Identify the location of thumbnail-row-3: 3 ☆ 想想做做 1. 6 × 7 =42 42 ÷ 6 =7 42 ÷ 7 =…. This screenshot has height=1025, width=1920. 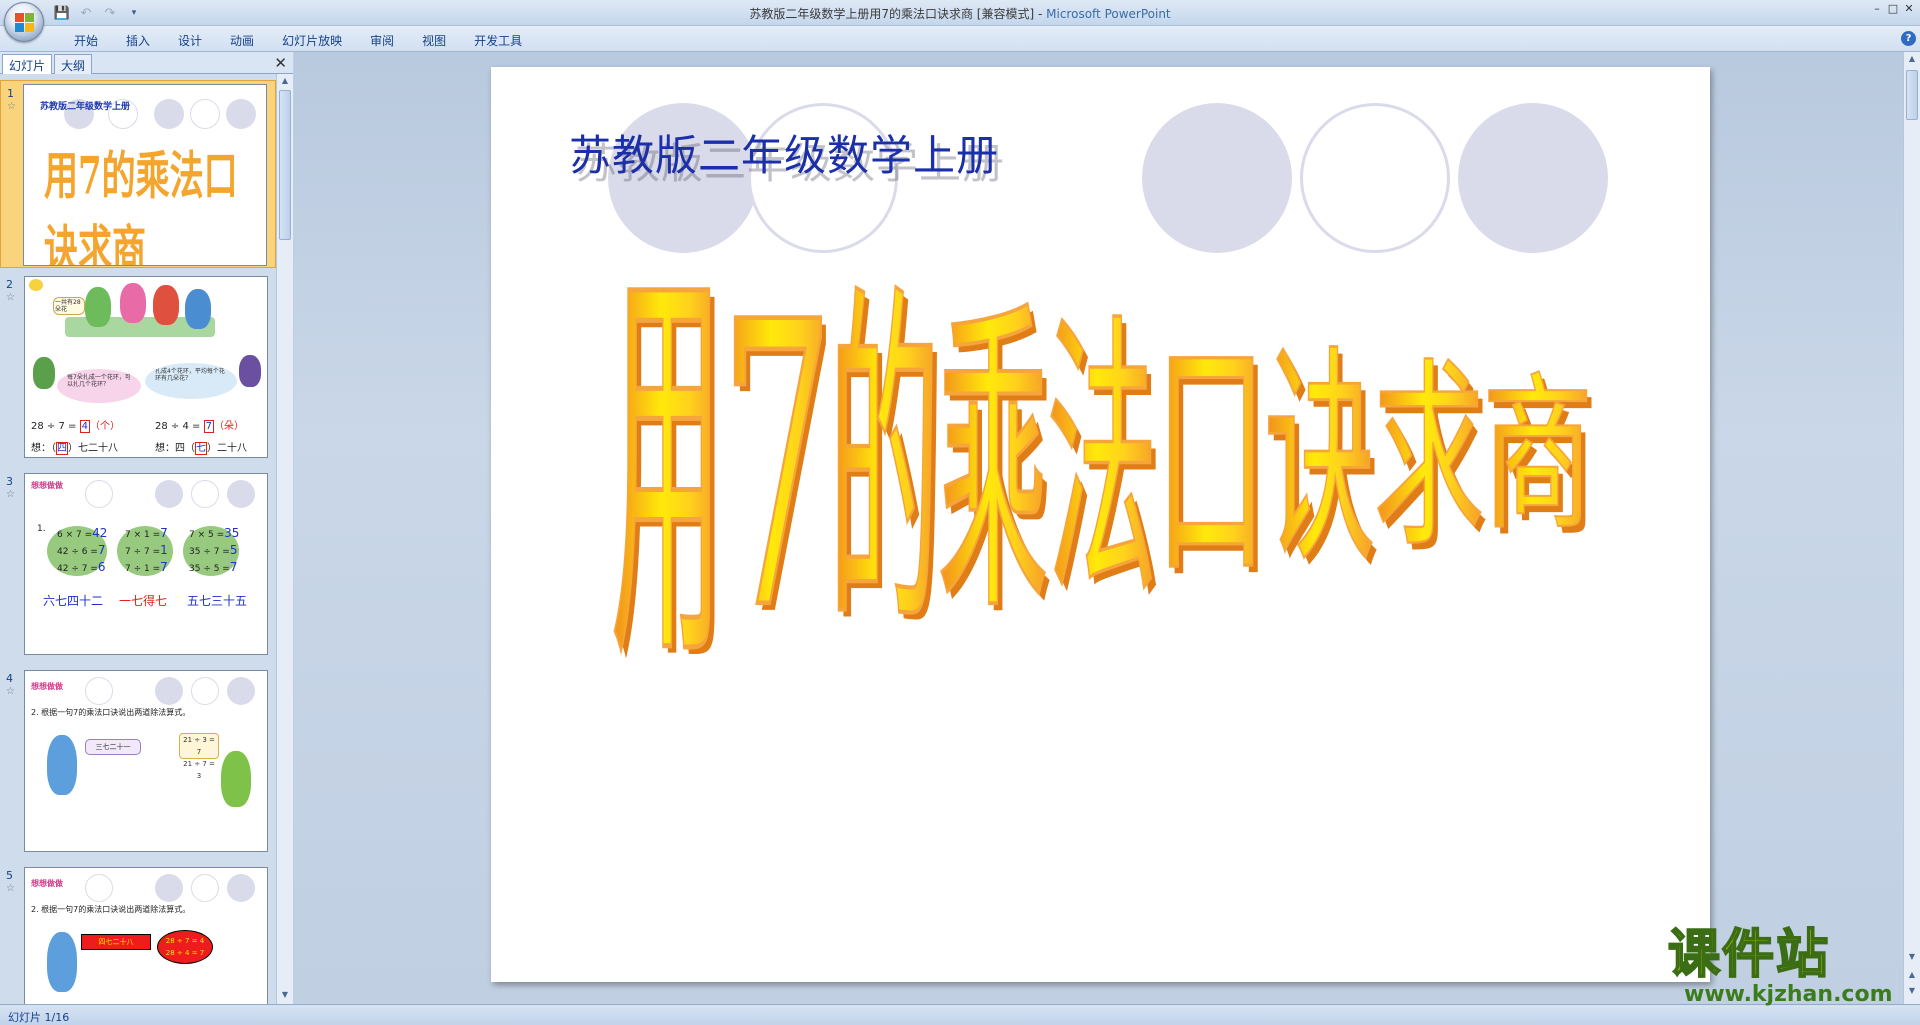
(138, 563).